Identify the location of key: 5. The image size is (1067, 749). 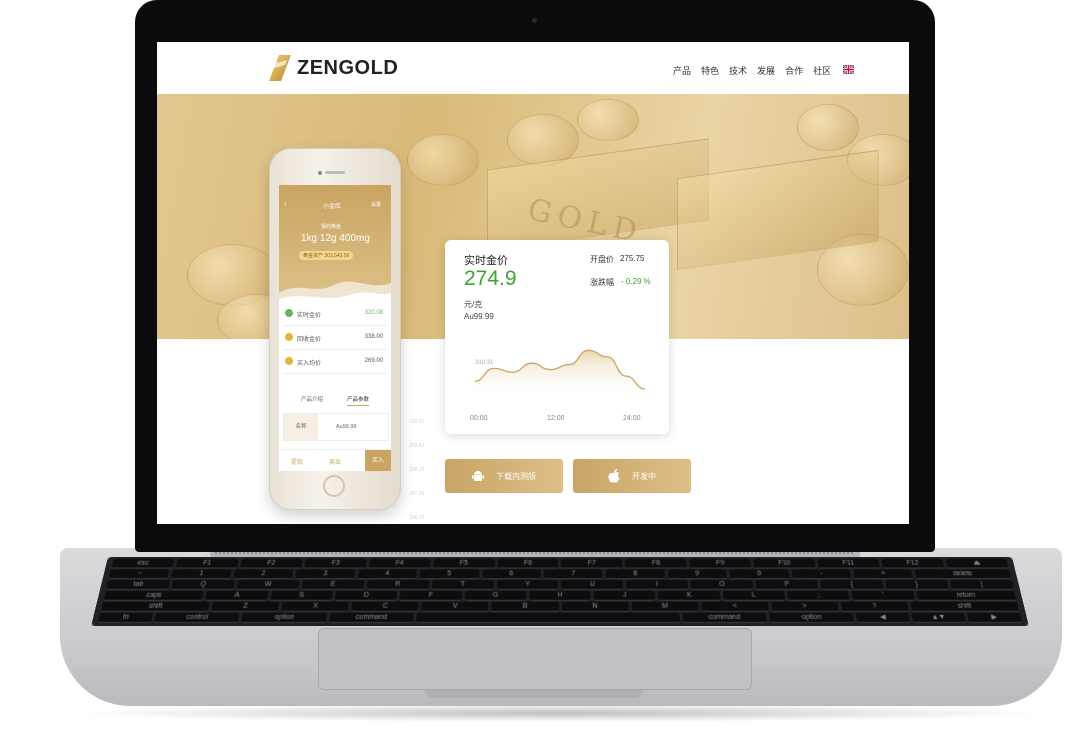
(449, 574).